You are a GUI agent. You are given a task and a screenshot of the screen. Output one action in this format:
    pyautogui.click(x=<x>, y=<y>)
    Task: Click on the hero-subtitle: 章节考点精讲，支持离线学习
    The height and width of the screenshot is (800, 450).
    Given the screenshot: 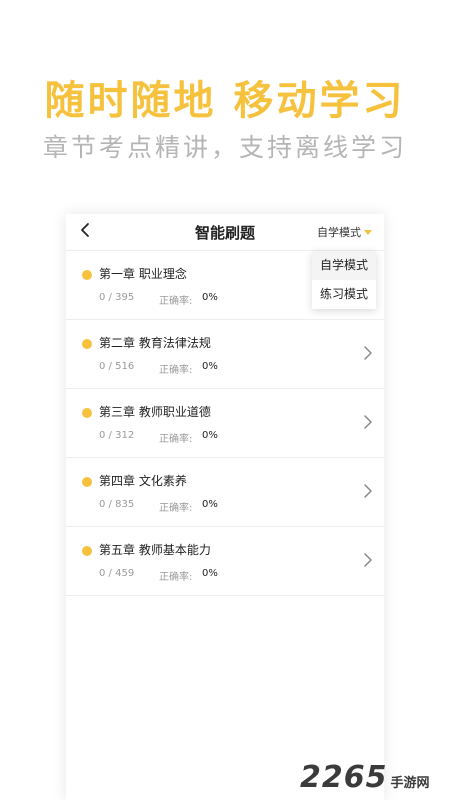 What is the action you would take?
    pyautogui.click(x=224, y=147)
    